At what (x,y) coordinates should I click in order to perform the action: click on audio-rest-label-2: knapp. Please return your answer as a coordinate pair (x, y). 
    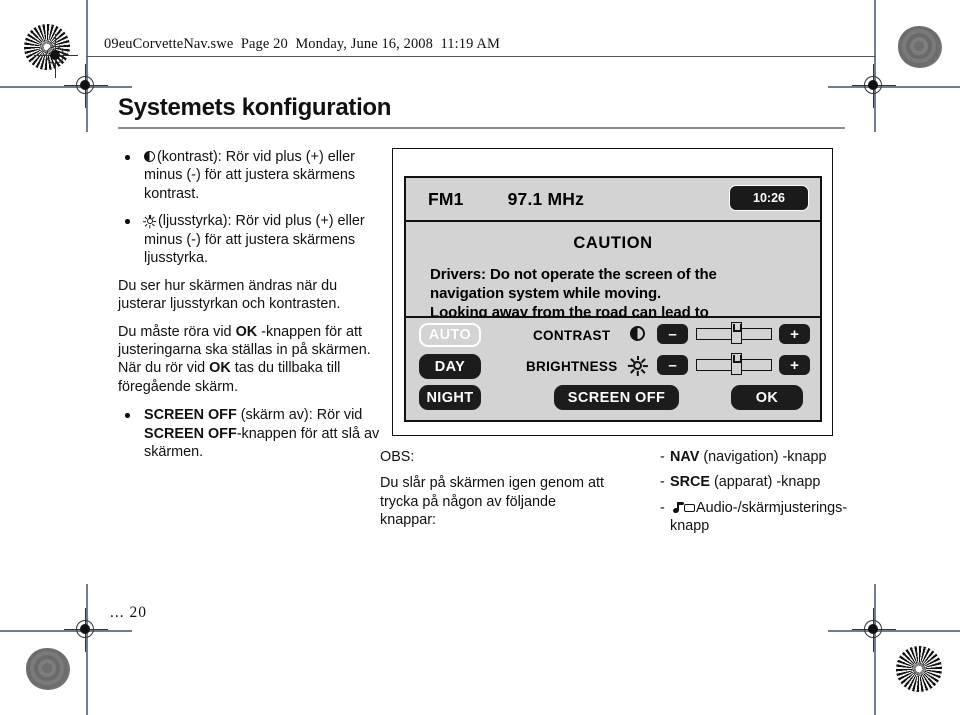
    Looking at the image, I should click on (690, 526).